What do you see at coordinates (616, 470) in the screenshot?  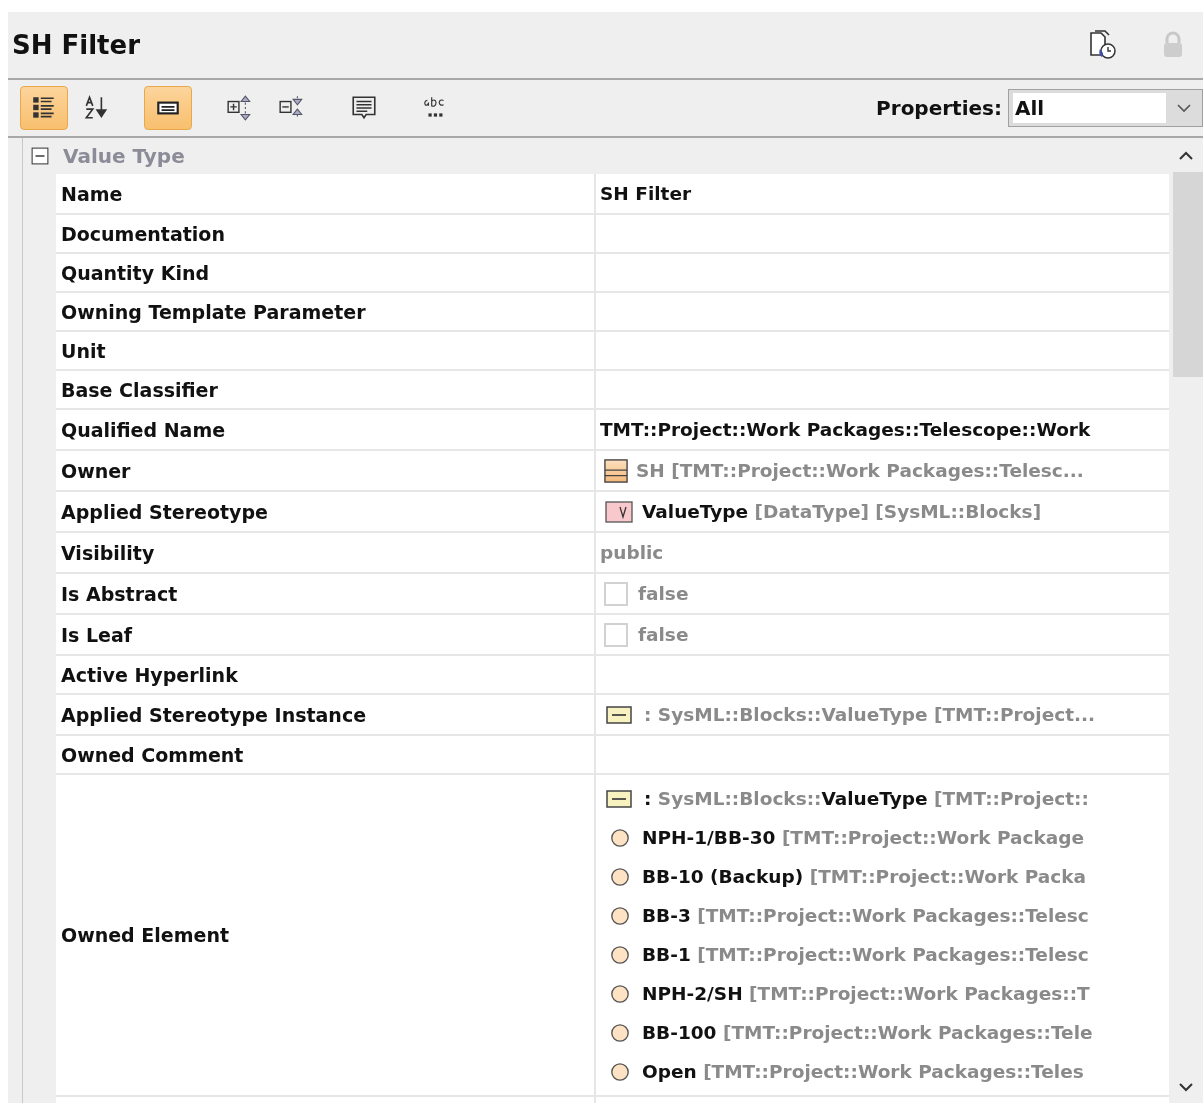 I see `block-icon` at bounding box center [616, 470].